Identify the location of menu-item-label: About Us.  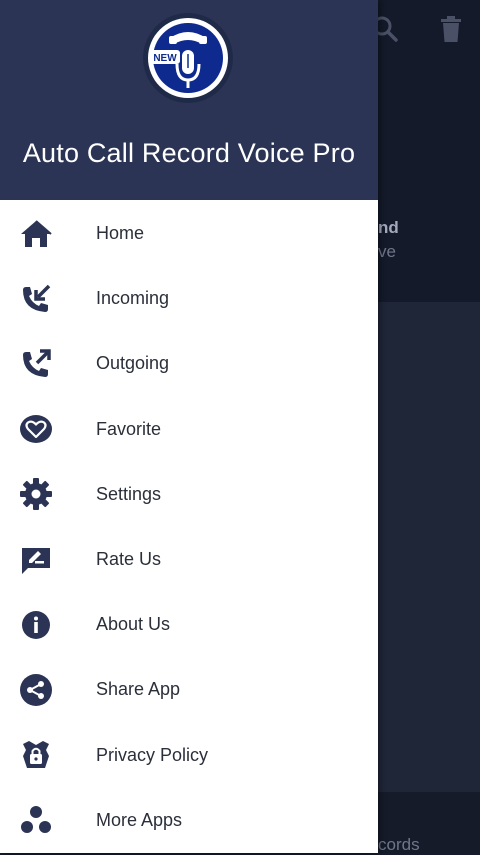
(133, 624).